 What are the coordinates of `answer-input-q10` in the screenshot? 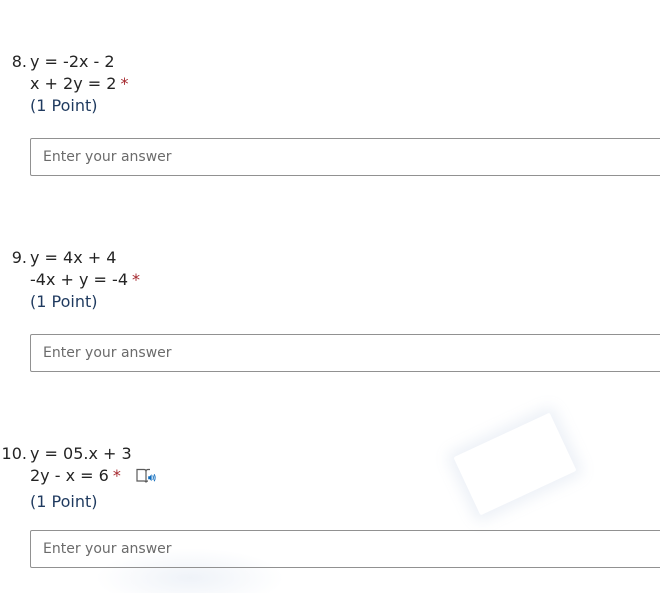 It's located at (345, 549).